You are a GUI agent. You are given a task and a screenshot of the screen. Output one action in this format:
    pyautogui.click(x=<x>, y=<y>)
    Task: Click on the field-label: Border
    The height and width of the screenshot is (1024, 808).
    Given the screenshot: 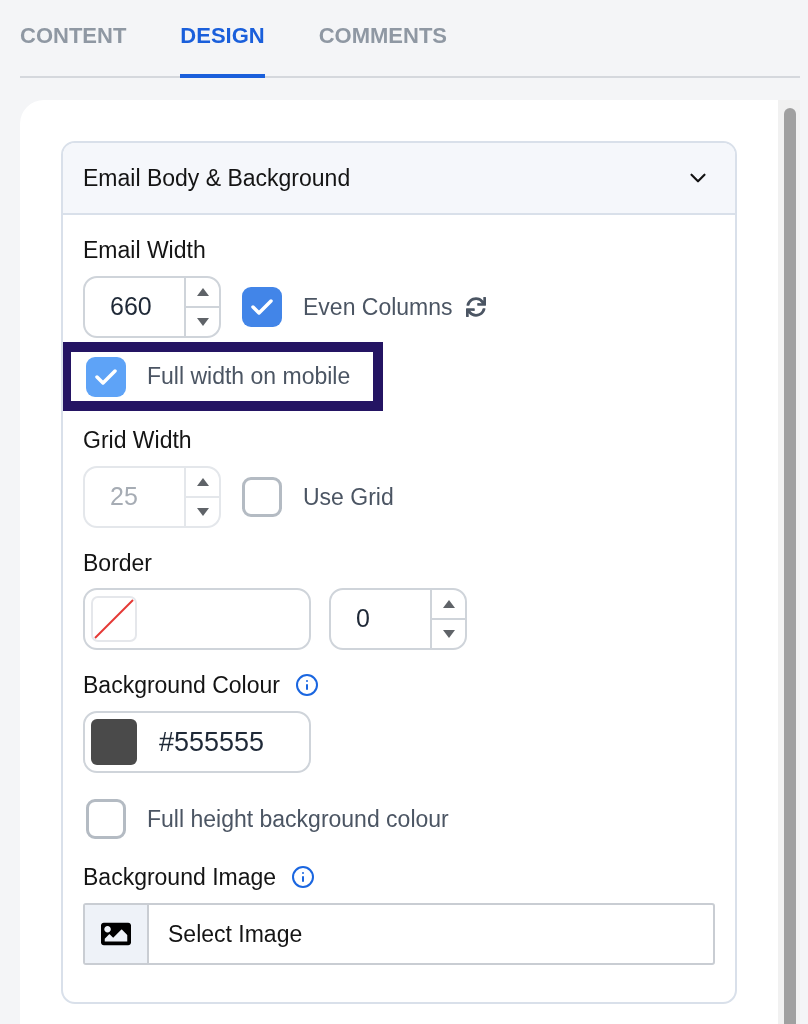 What is the action you would take?
    pyautogui.click(x=118, y=563)
    